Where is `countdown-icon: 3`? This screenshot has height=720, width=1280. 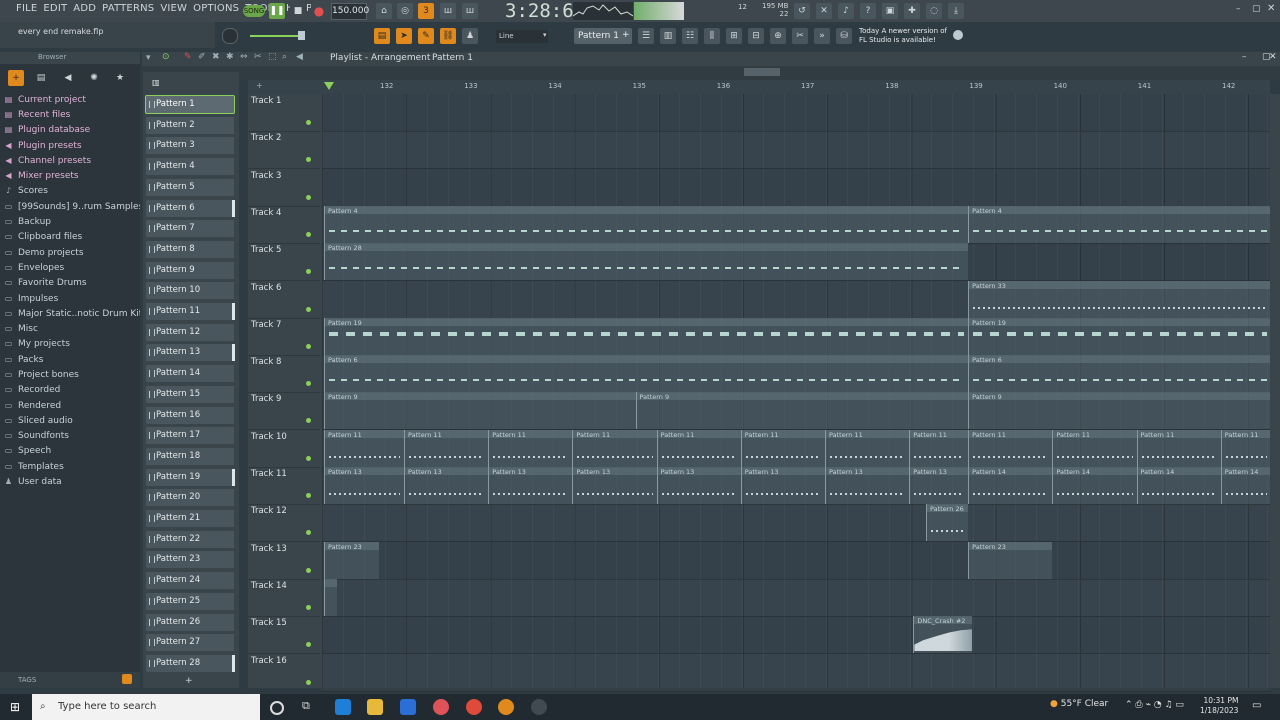 countdown-icon: 3 is located at coordinates (426, 11).